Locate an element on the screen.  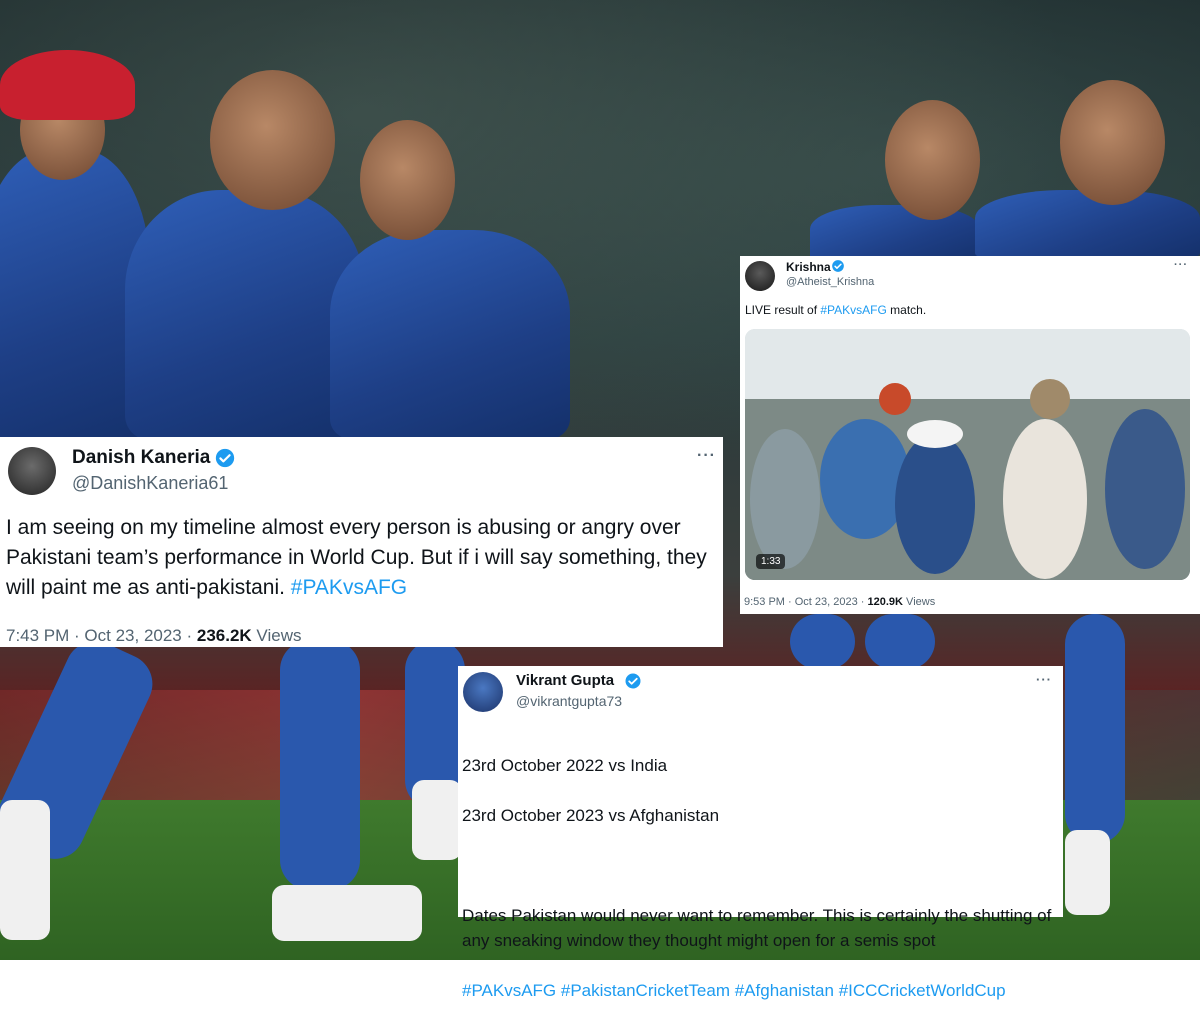
red-cap is located at coordinates (67, 85).